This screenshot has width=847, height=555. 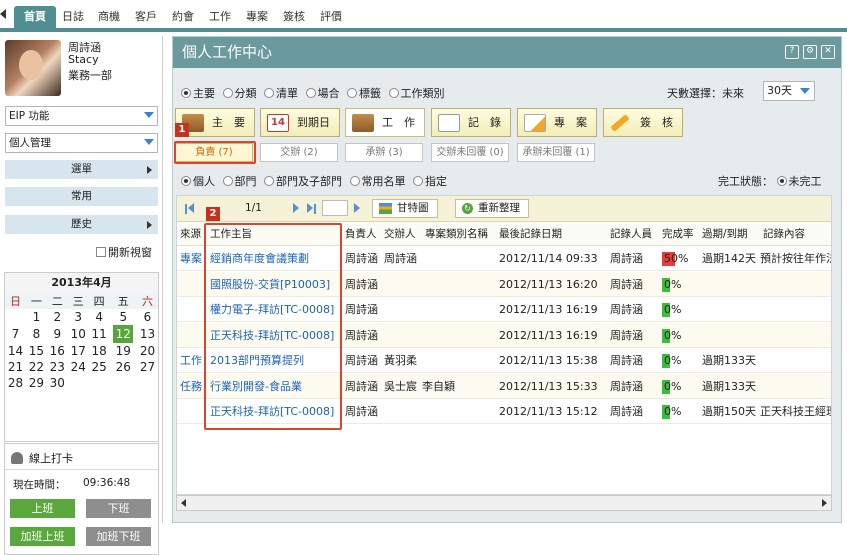 What do you see at coordinates (57, 383) in the screenshot?
I see `calendar-day: 30` at bounding box center [57, 383].